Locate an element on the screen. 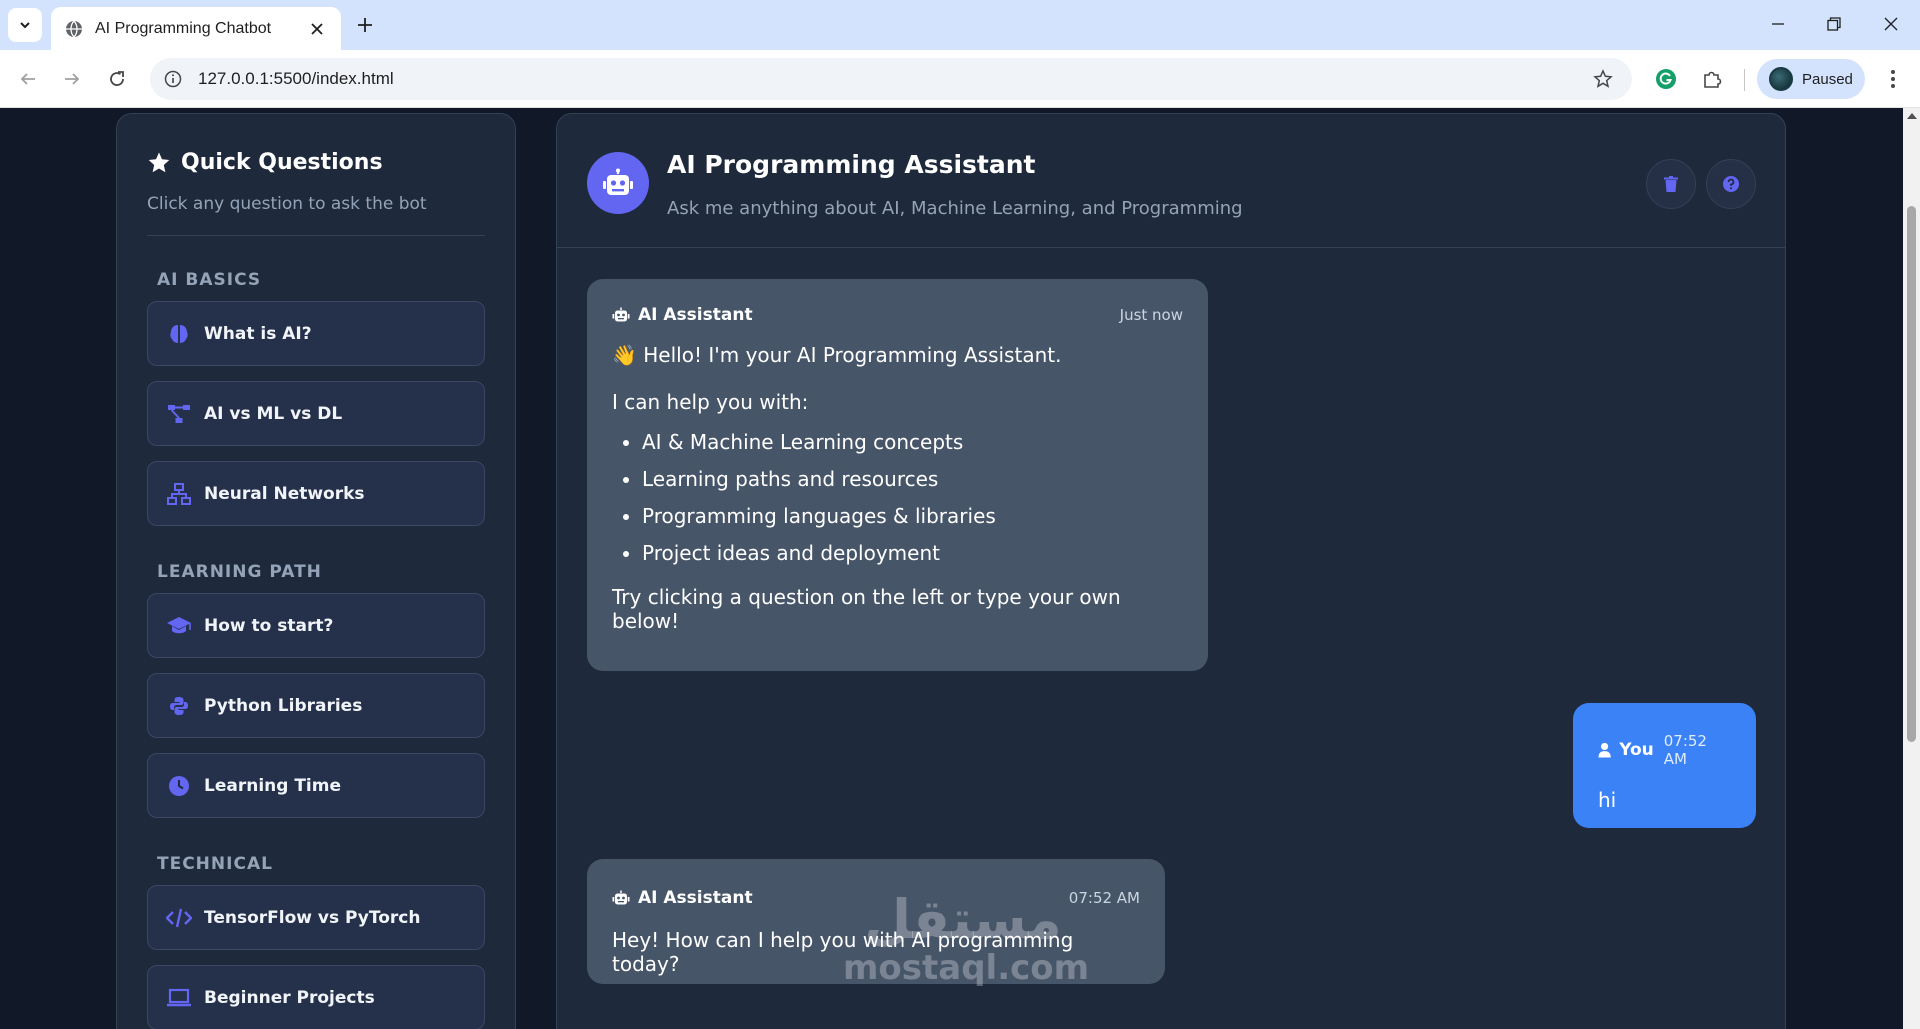 The width and height of the screenshot is (1920, 1029). question-label: Beginner Projects is located at coordinates (289, 997).